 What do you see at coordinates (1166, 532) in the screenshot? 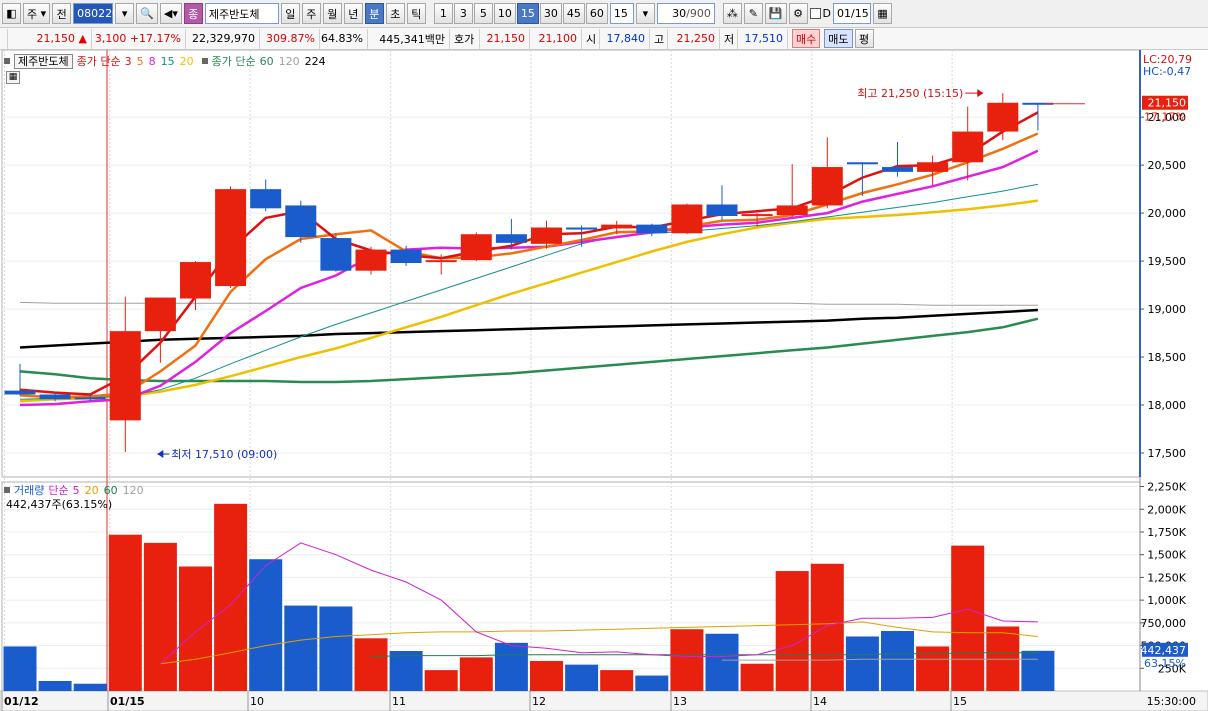
I see `volume-tick-label: 1,750K` at bounding box center [1166, 532].